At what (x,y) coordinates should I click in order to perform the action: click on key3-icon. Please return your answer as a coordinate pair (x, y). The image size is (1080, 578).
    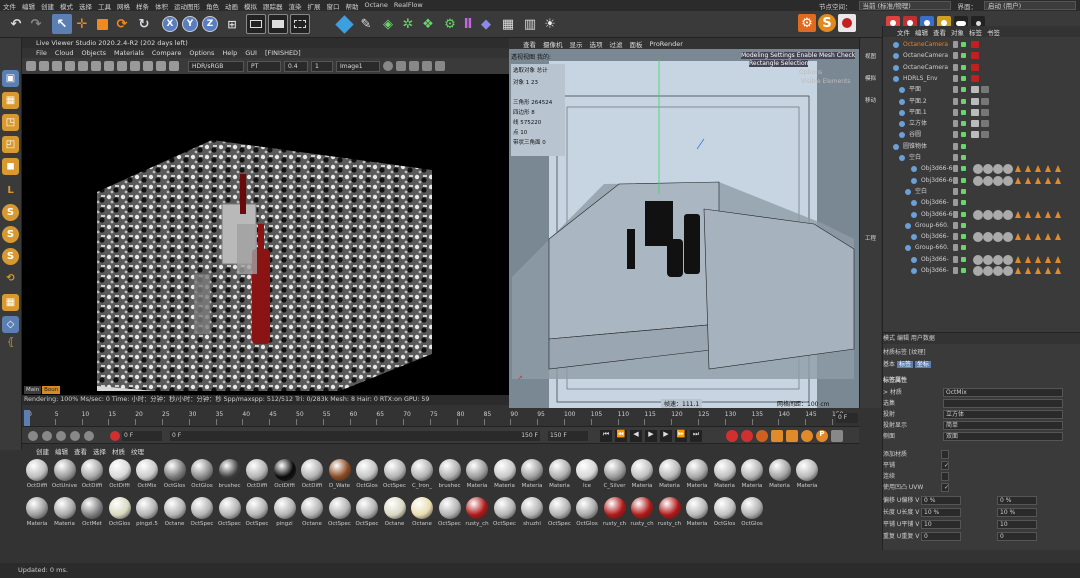
    Looking at the image, I should click on (61, 436).